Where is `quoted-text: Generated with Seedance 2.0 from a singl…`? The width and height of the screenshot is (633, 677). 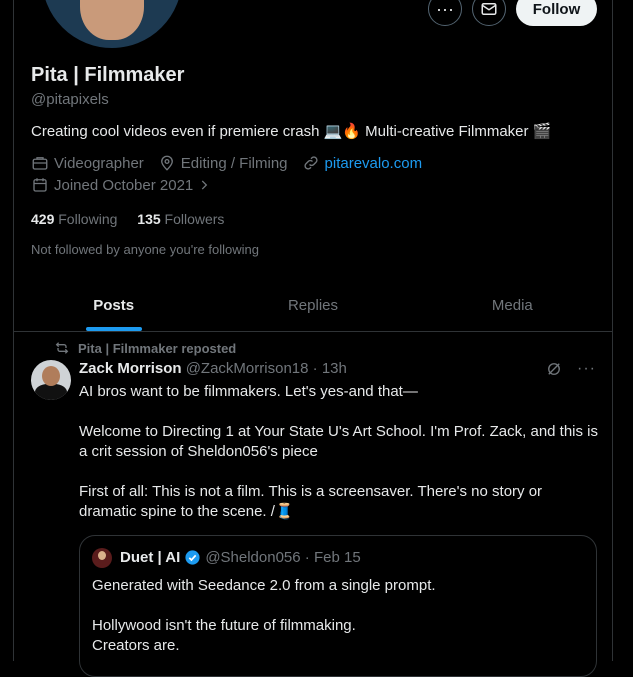 quoted-text: Generated with Seedance 2.0 from a singl… is located at coordinates (264, 615).